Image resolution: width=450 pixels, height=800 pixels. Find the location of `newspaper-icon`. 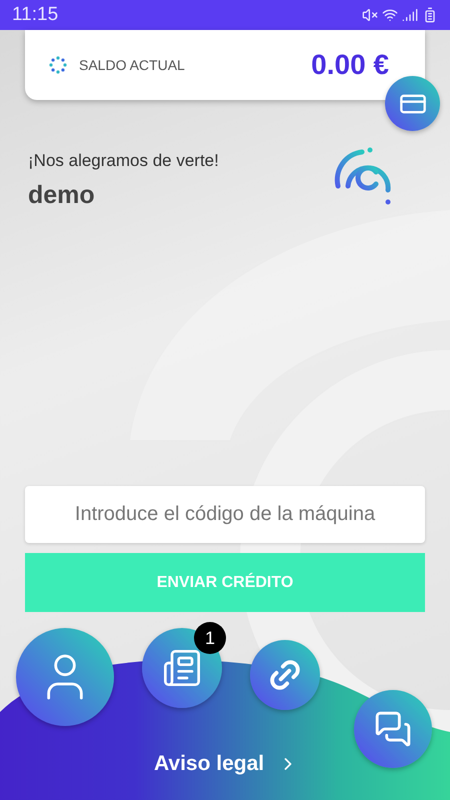

newspaper-icon is located at coordinates (182, 668).